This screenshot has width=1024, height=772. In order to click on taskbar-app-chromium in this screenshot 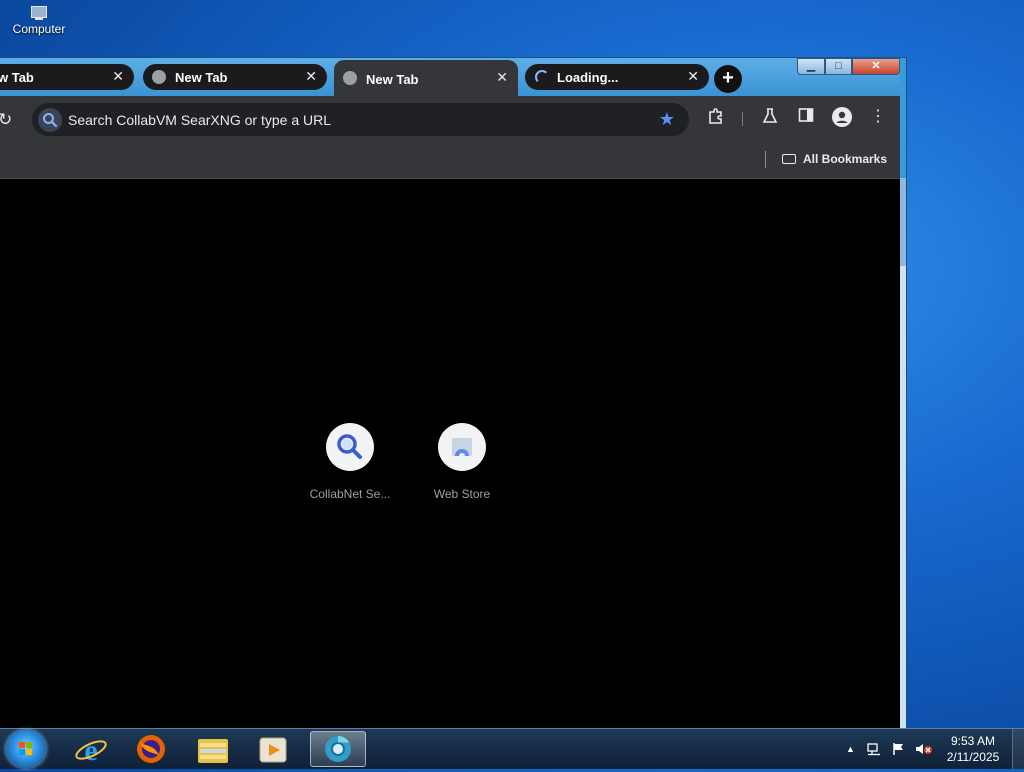, I will do `click(338, 749)`.